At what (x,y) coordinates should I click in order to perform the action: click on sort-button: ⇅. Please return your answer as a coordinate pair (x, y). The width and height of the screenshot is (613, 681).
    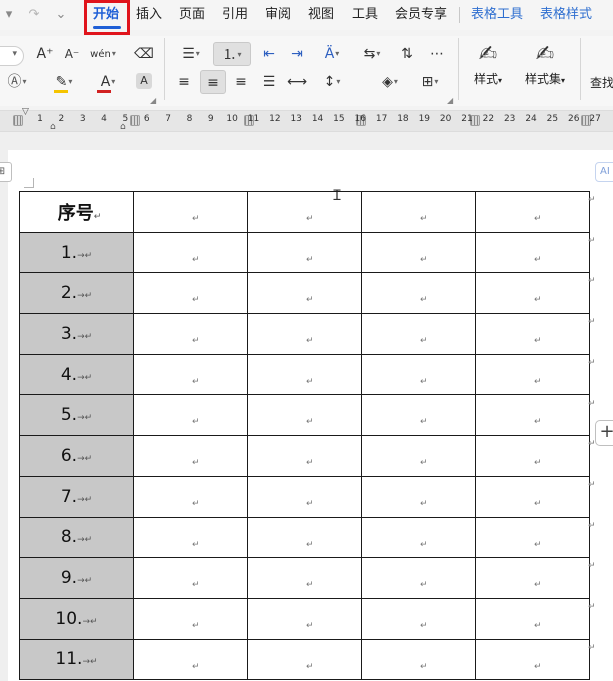
    Looking at the image, I should click on (407, 54).